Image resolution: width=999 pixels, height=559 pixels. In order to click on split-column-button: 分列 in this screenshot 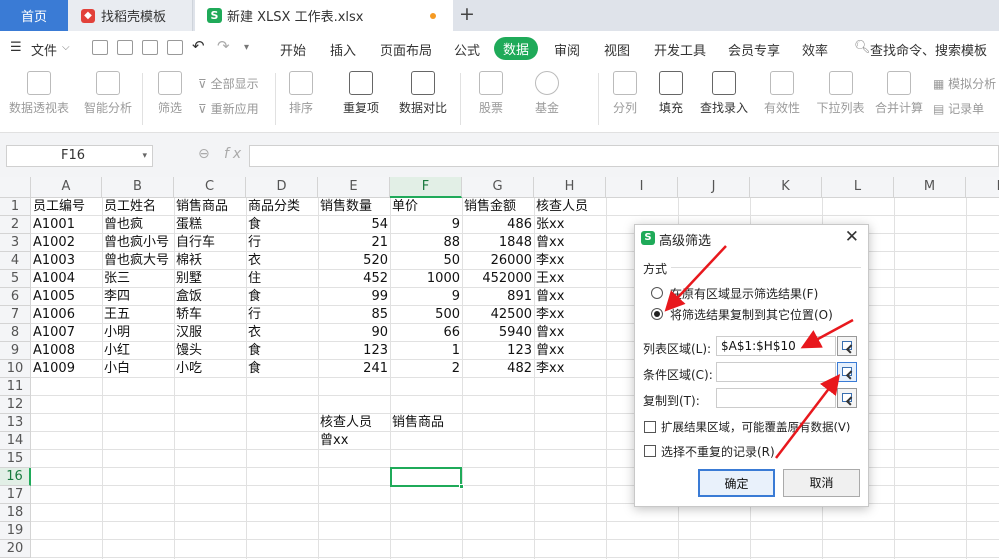, I will do `click(625, 93)`.